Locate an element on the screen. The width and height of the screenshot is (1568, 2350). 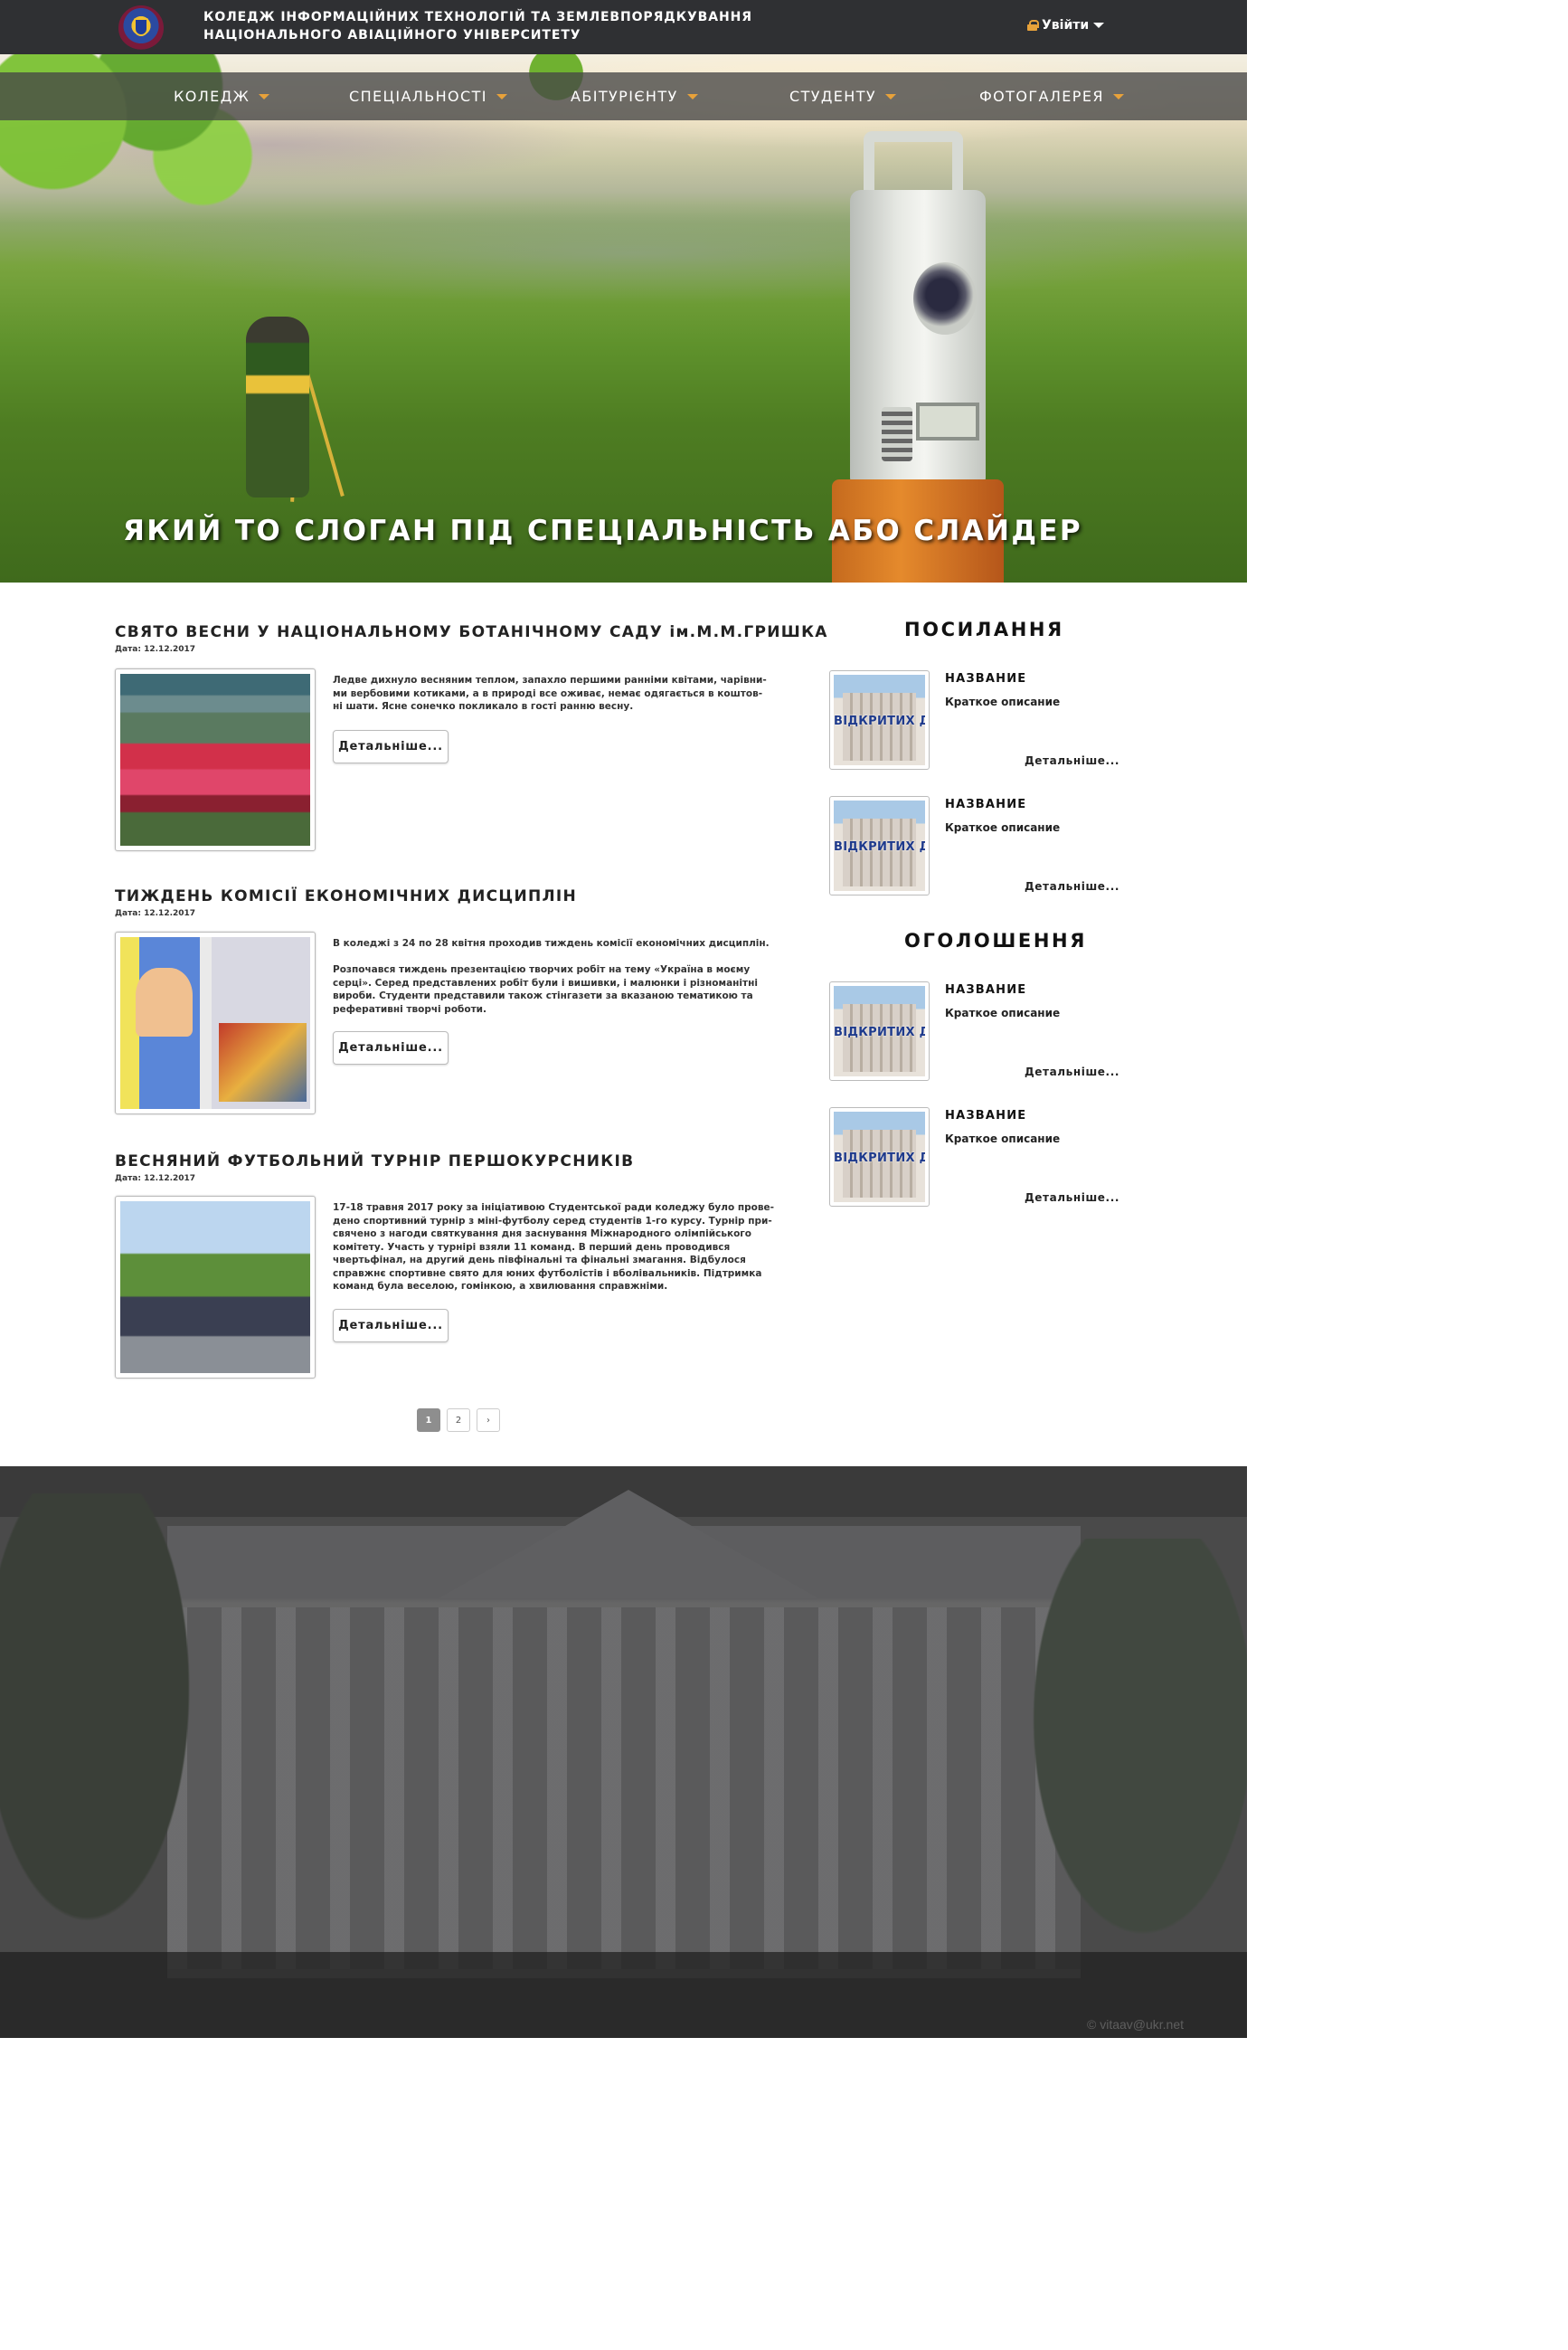
nav-label: КОЛЕДЖ is located at coordinates (212, 97).